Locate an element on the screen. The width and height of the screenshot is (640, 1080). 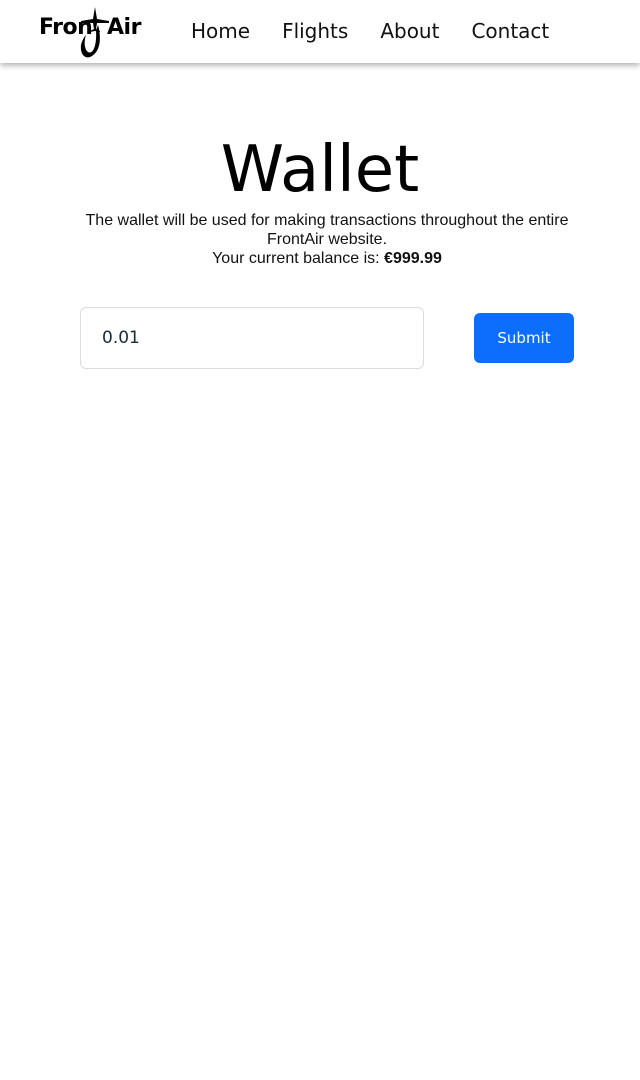
nav-link-contact: Contact is located at coordinates (510, 31).